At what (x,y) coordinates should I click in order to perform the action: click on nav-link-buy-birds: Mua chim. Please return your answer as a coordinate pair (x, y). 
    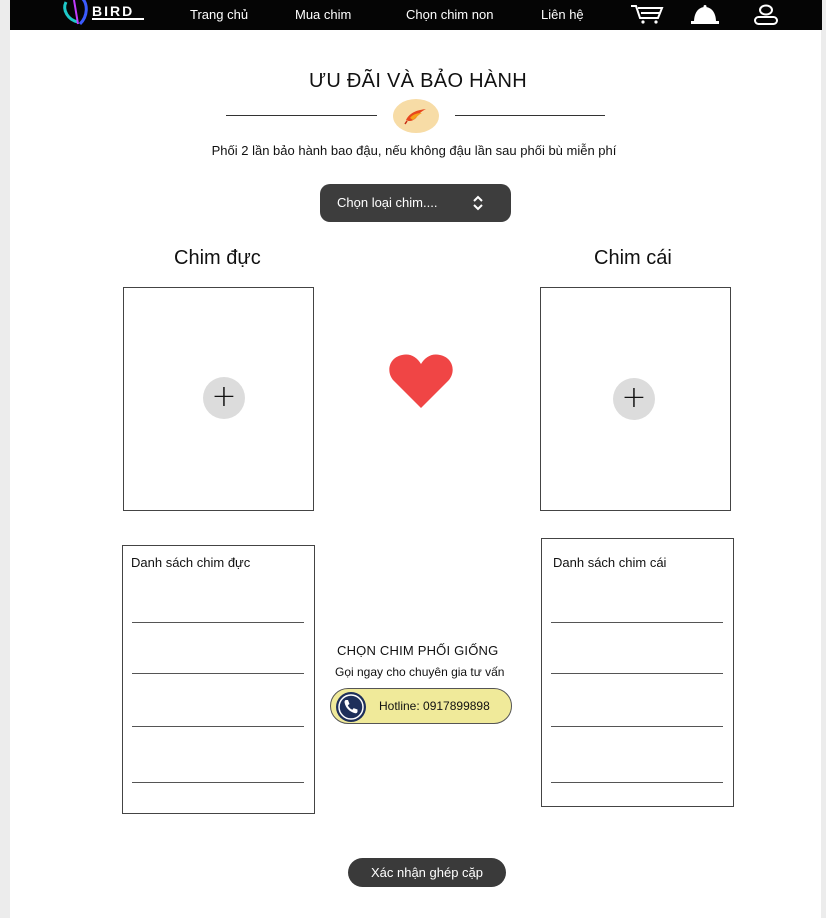
    Looking at the image, I should click on (323, 14).